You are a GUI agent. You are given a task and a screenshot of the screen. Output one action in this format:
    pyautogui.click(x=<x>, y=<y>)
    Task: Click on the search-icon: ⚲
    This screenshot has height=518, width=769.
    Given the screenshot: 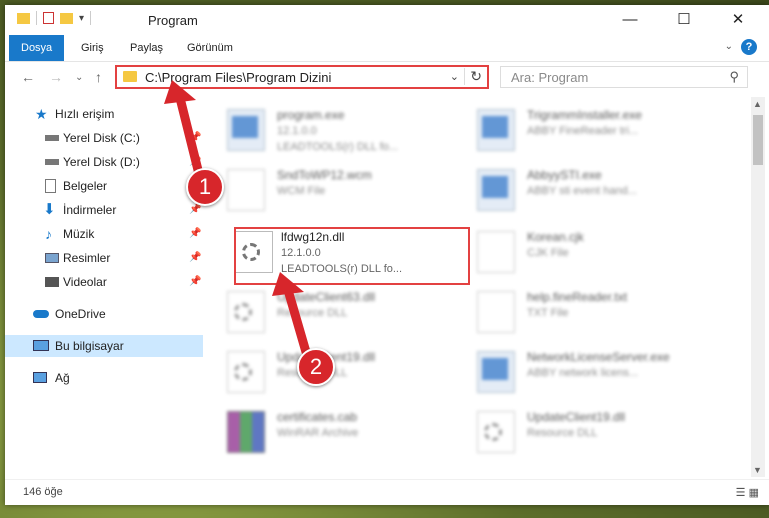 What is the action you would take?
    pyautogui.click(x=734, y=77)
    